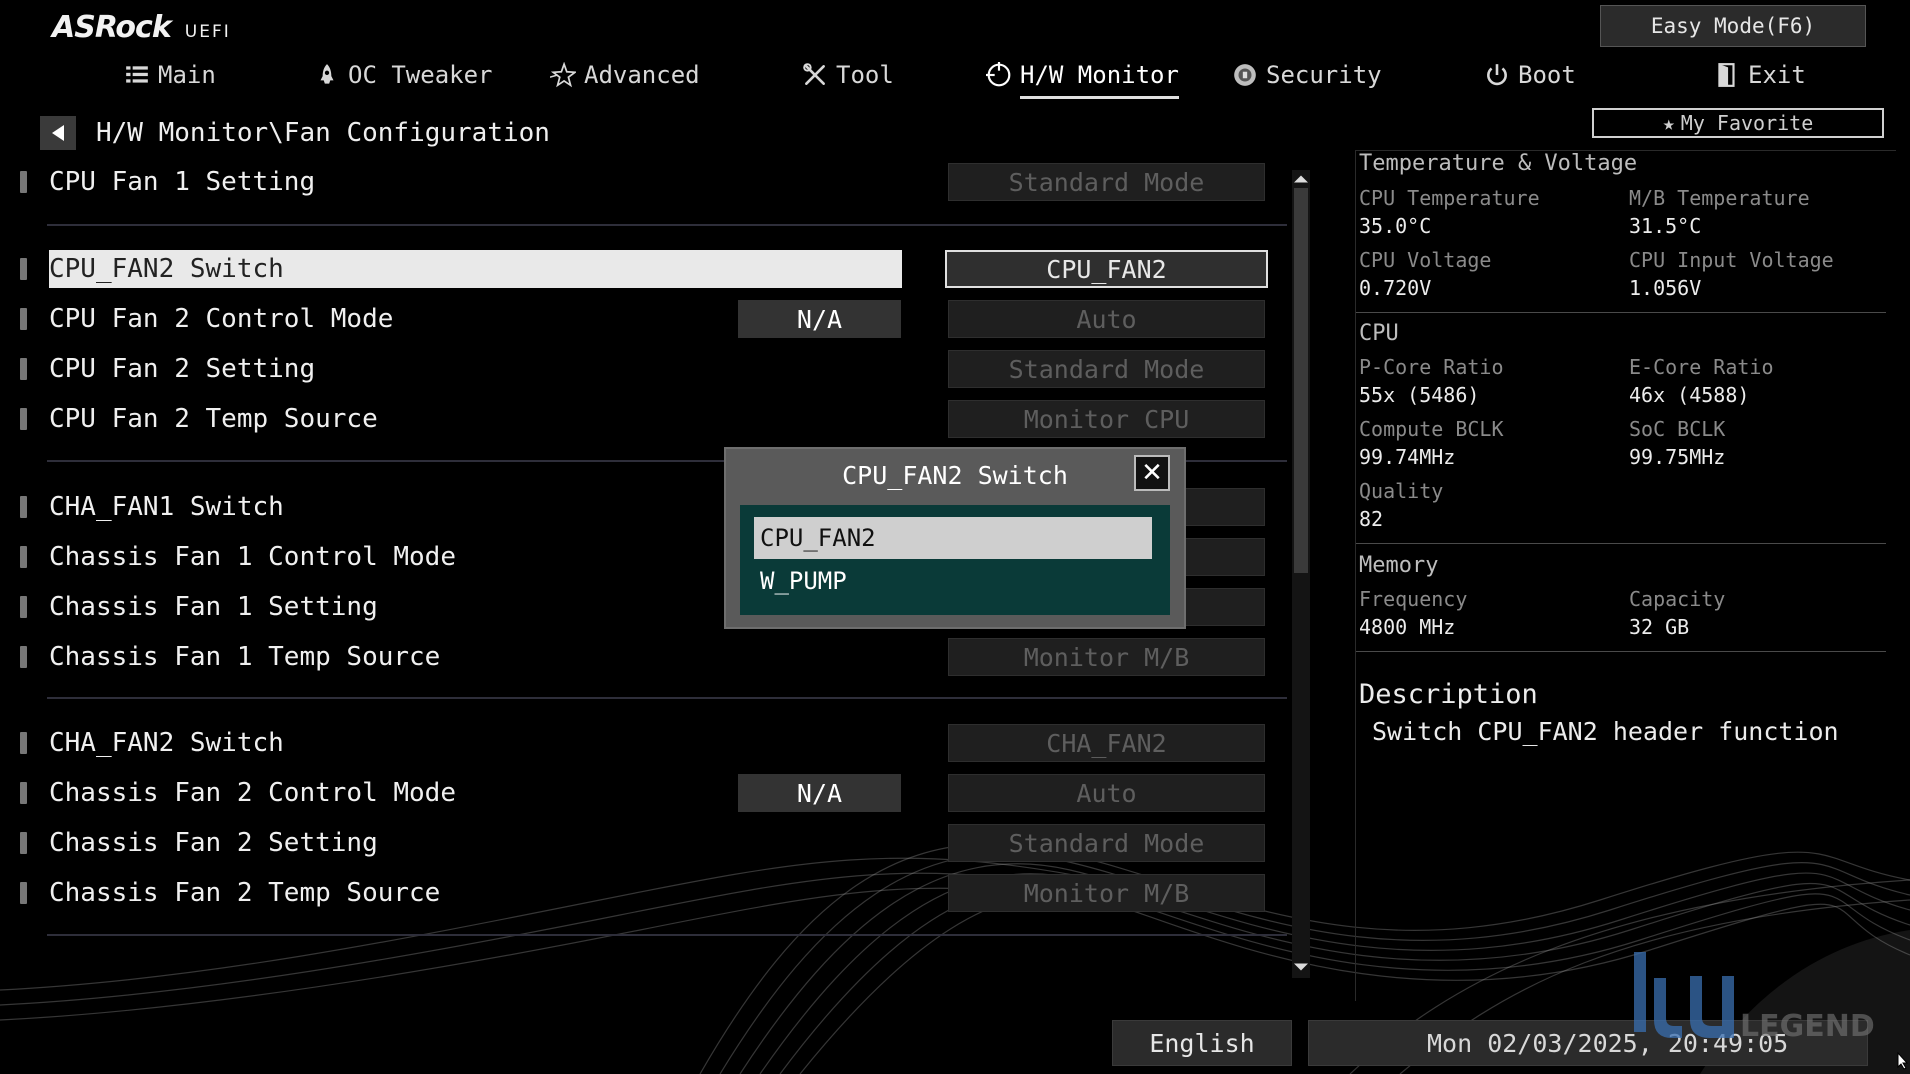 The height and width of the screenshot is (1074, 1910). I want to click on setting-row: CPU Fan 2 Control Mode N/A Auto, so click(655, 318).